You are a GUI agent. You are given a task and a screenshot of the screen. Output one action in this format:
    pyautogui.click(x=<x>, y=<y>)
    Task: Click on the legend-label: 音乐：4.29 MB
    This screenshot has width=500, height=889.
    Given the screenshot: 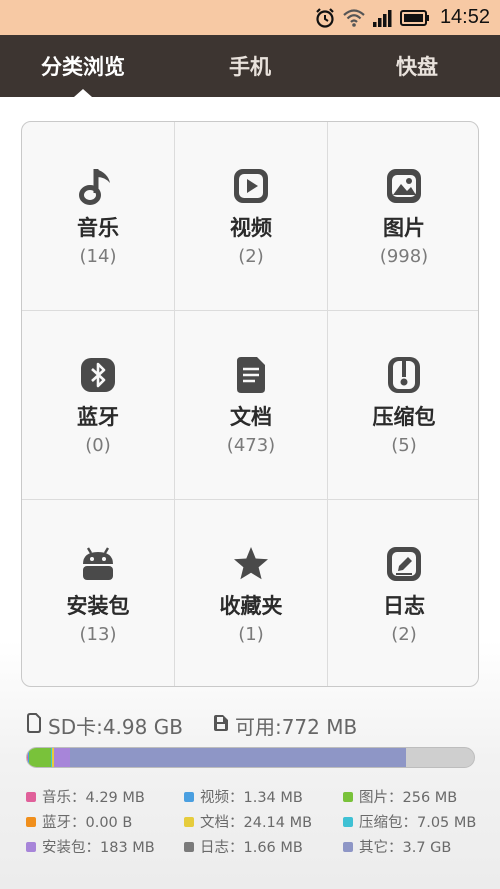 What is the action you would take?
    pyautogui.click(x=93, y=798)
    